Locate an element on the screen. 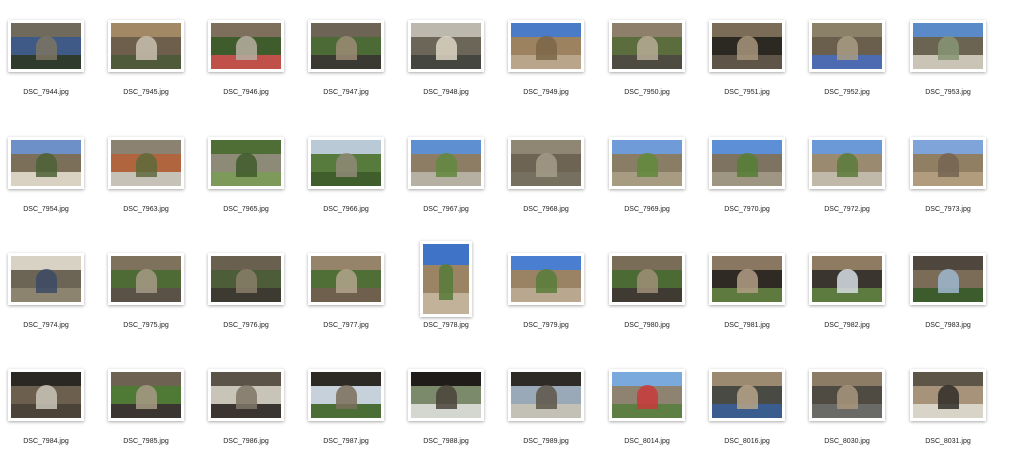 This screenshot has height=465, width=1024. file-name-label: DSC_7980.jpg is located at coordinates (647, 325).